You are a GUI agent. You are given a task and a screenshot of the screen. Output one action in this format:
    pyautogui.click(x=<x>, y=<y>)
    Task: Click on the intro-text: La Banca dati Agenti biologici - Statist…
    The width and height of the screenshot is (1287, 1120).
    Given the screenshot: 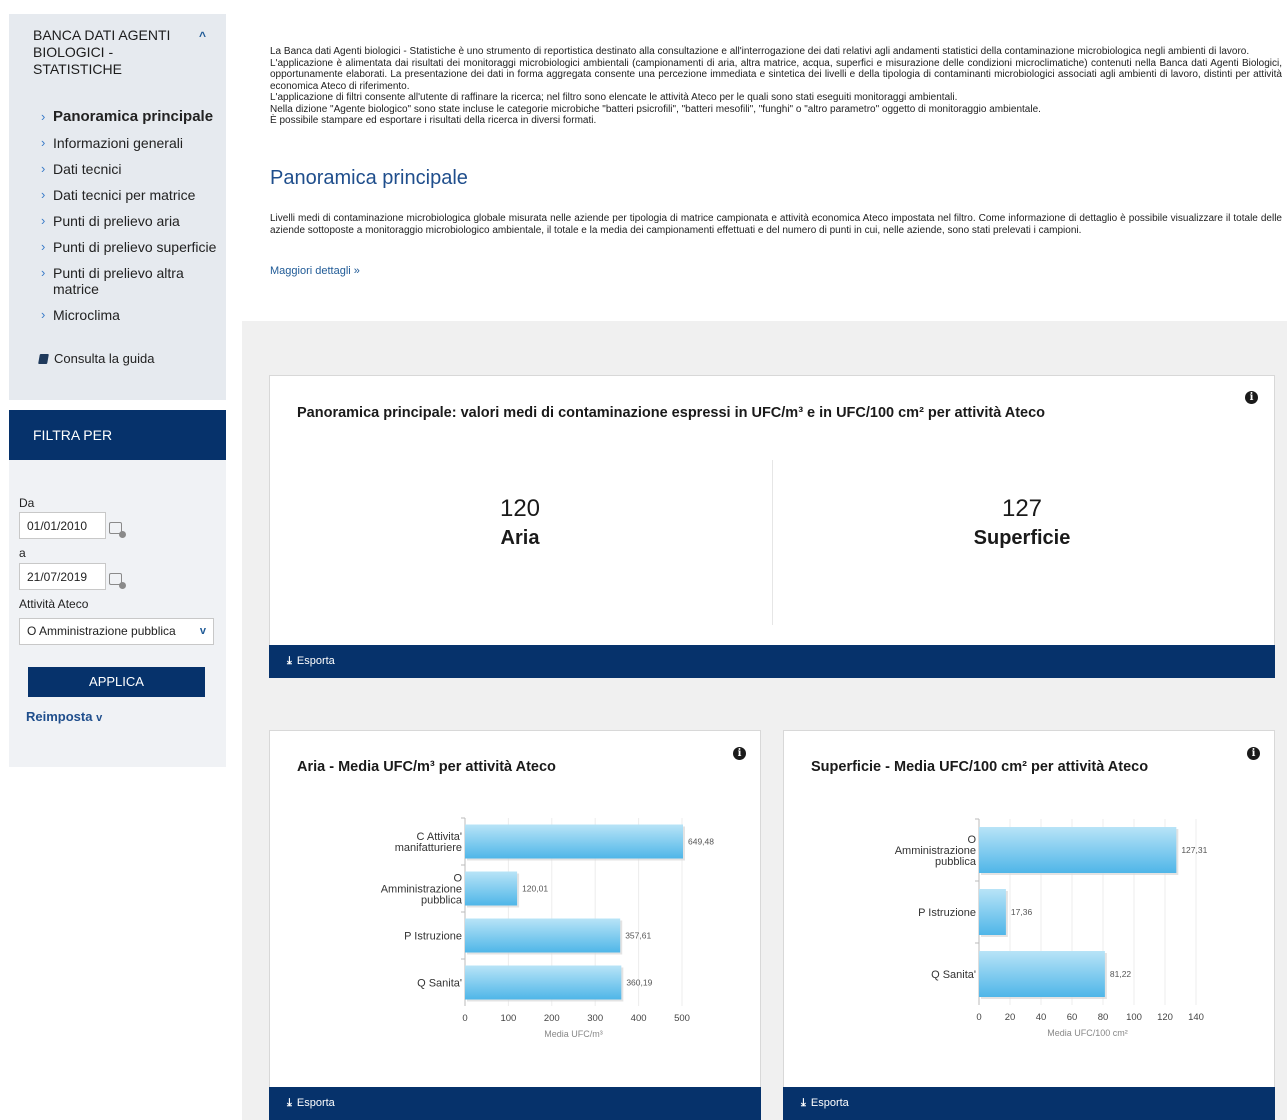 What is the action you would take?
    pyautogui.click(x=776, y=86)
    